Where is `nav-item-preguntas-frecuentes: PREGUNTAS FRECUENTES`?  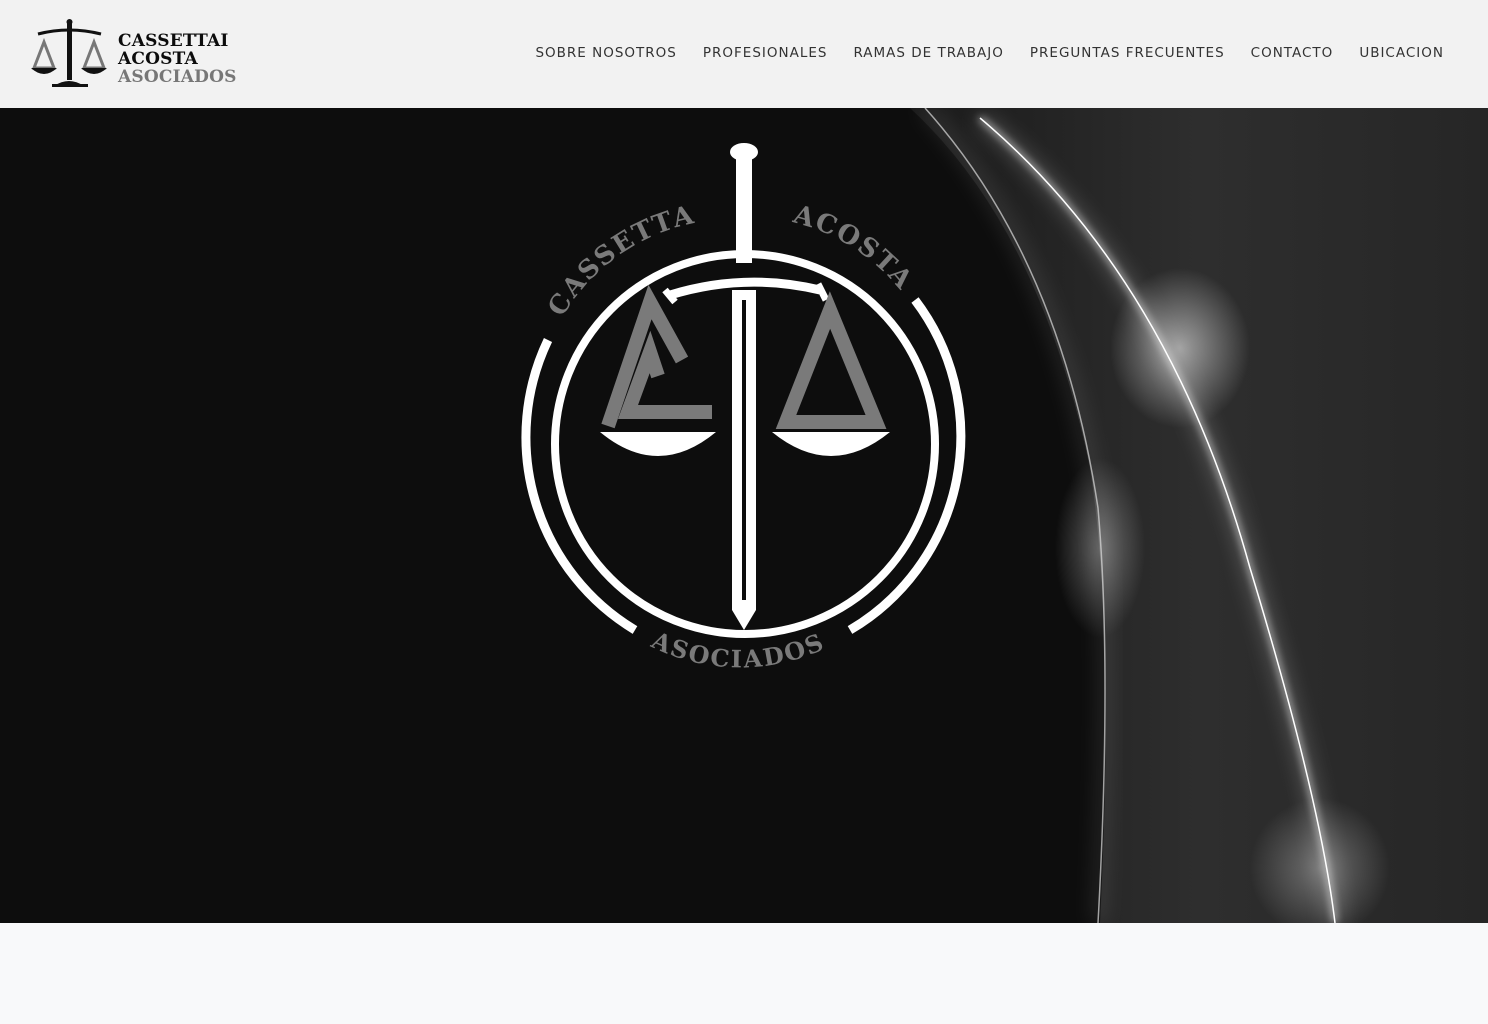
nav-item-preguntas-frecuentes: PREGUNTAS FRECUENTES is located at coordinates (1127, 53).